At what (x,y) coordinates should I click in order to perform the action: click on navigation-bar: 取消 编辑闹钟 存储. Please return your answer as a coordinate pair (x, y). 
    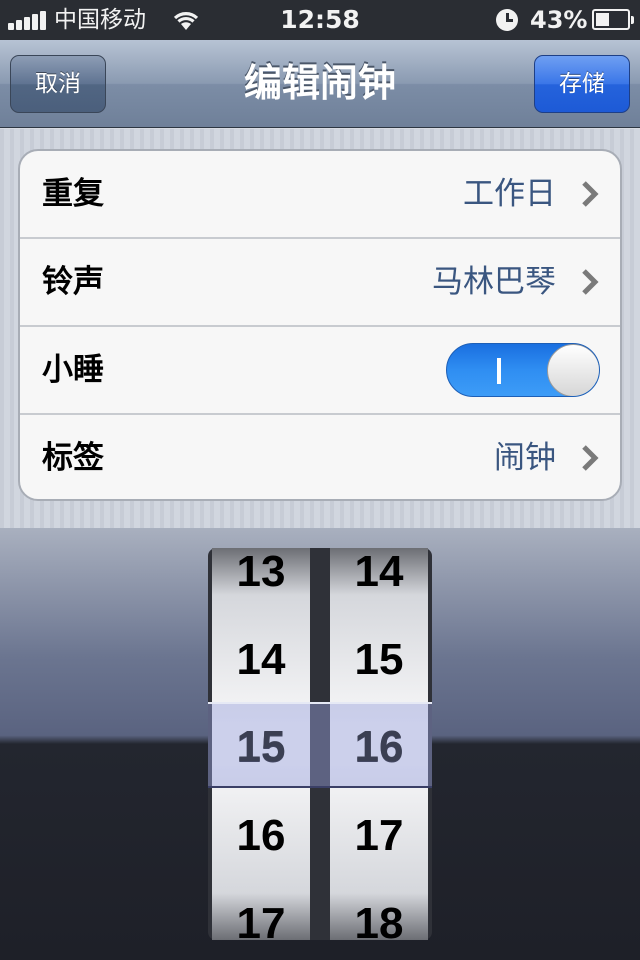
    Looking at the image, I should click on (320, 84).